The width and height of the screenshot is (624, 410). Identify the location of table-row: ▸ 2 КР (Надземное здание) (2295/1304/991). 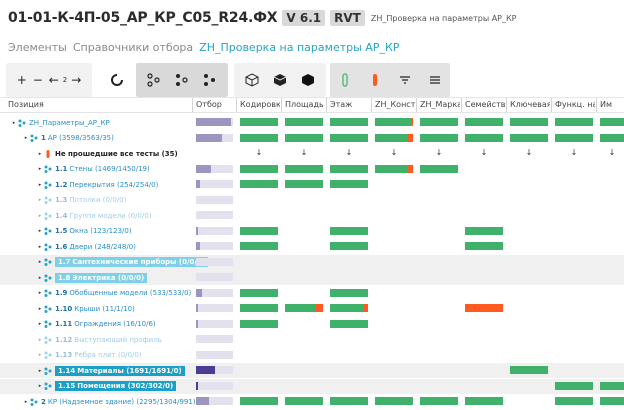
(312, 401).